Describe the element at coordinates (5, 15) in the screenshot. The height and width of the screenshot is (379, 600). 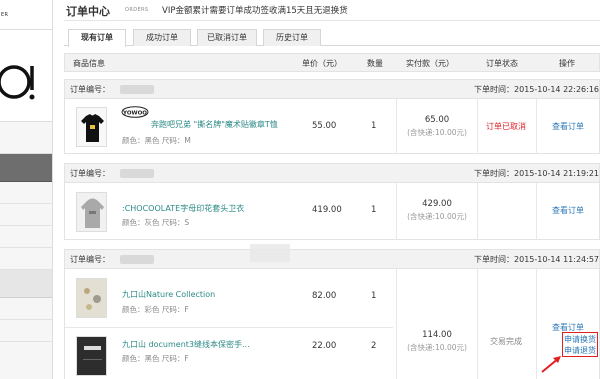
I see `sidebar-top-label: ER` at that location.